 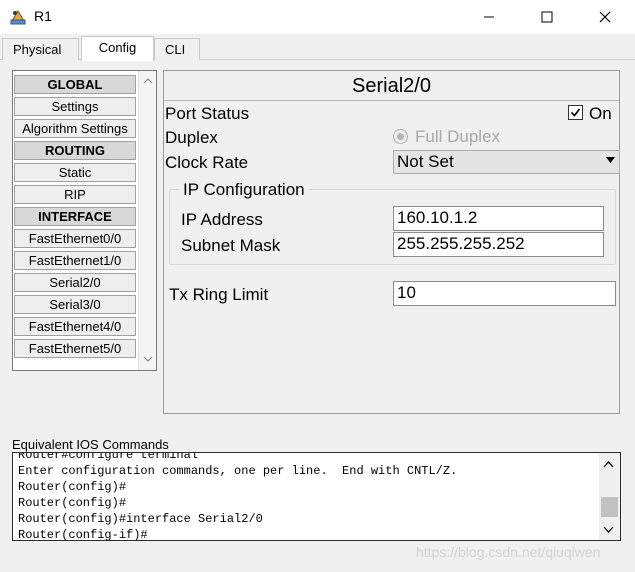 What do you see at coordinates (177, 49) in the screenshot?
I see `tab-cli: CLI` at bounding box center [177, 49].